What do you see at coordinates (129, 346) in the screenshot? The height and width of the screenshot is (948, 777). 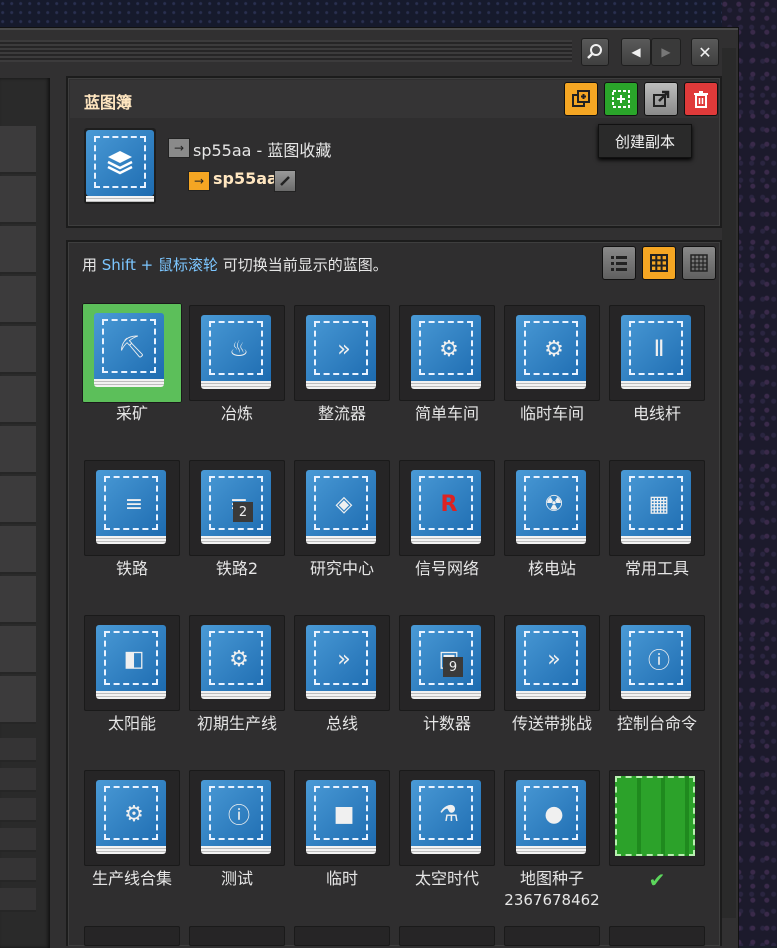 I see `book-frame: ⛏` at bounding box center [129, 346].